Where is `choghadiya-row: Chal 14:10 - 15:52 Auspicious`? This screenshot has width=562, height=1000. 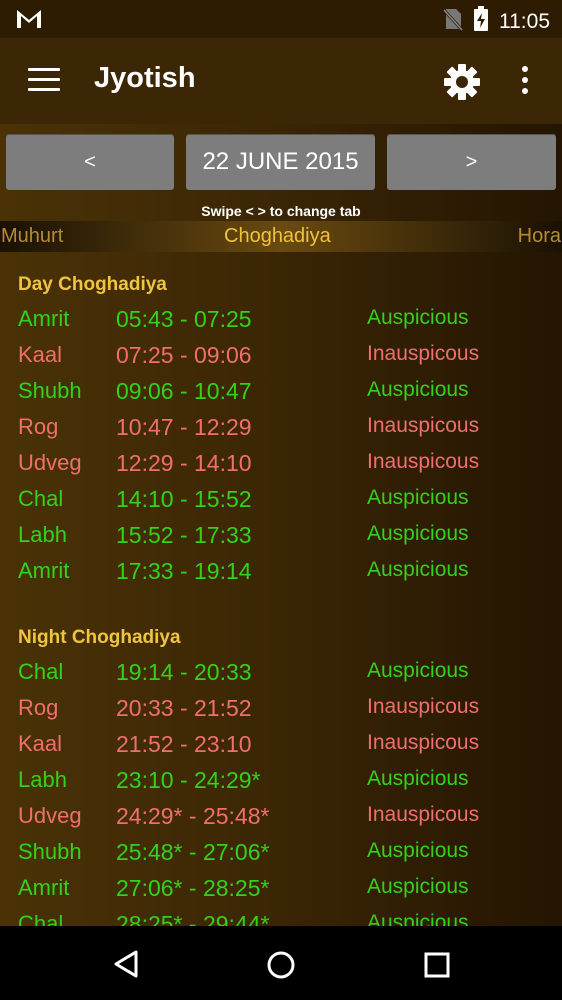
choghadiya-row: Chal 14:10 - 15:52 Auspicious is located at coordinates (281, 504).